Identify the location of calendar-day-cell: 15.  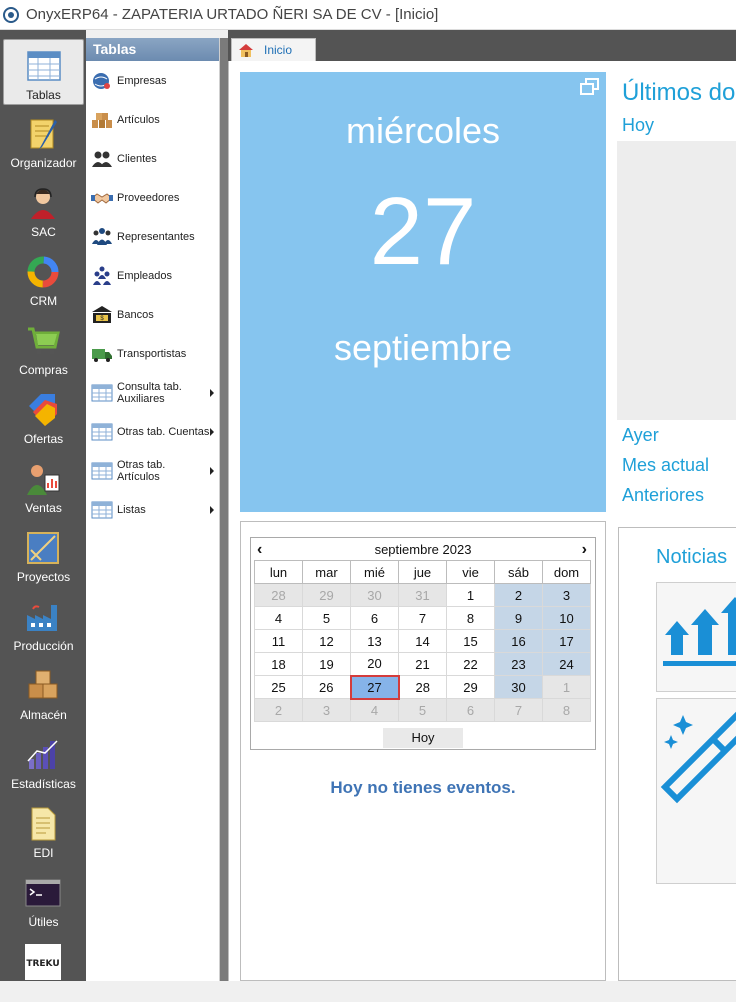
(470, 641).